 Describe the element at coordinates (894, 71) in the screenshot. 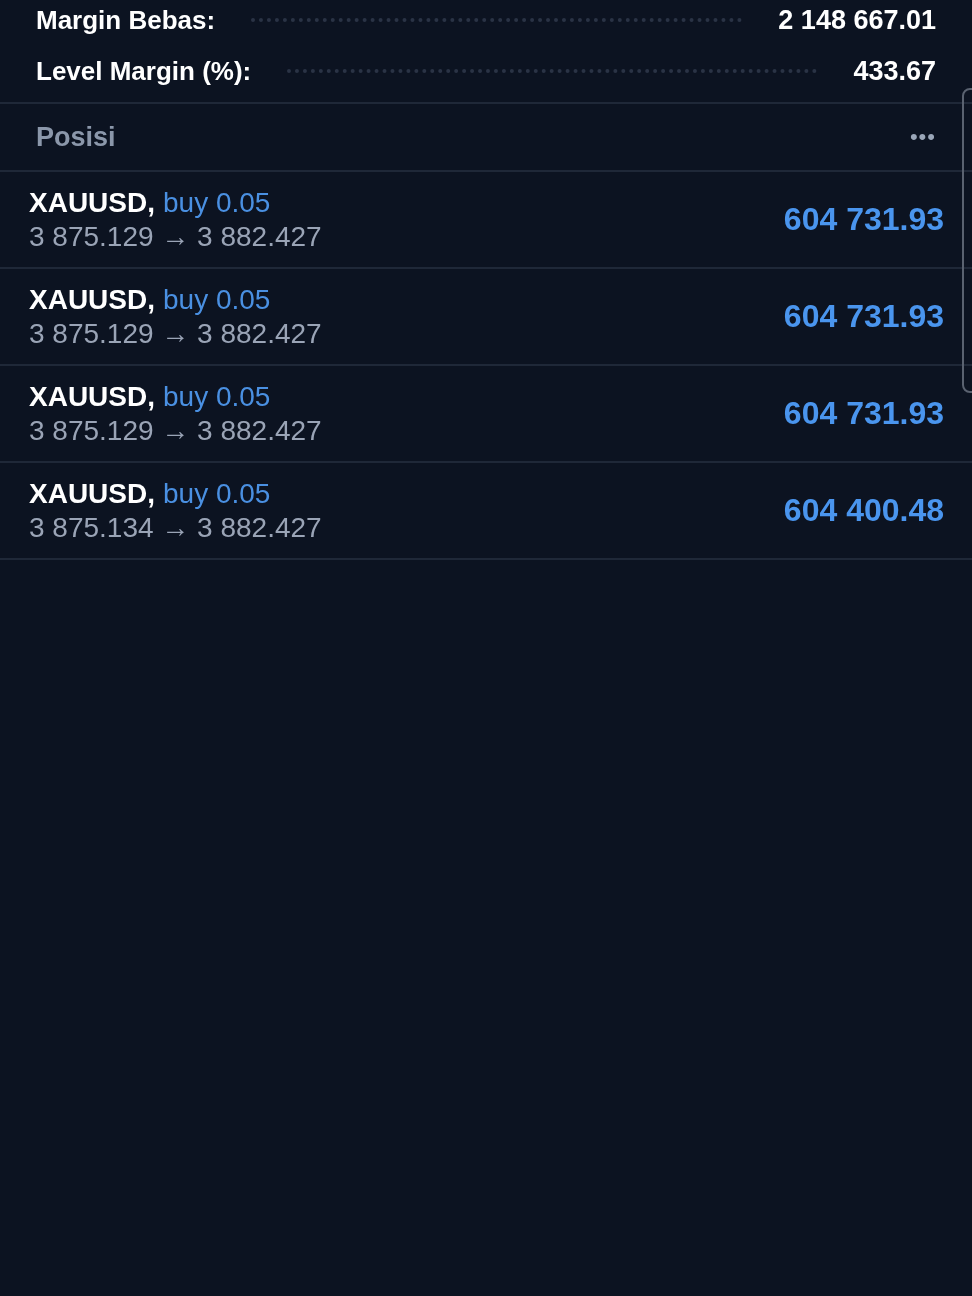

I see `account-value: 433.67` at that location.